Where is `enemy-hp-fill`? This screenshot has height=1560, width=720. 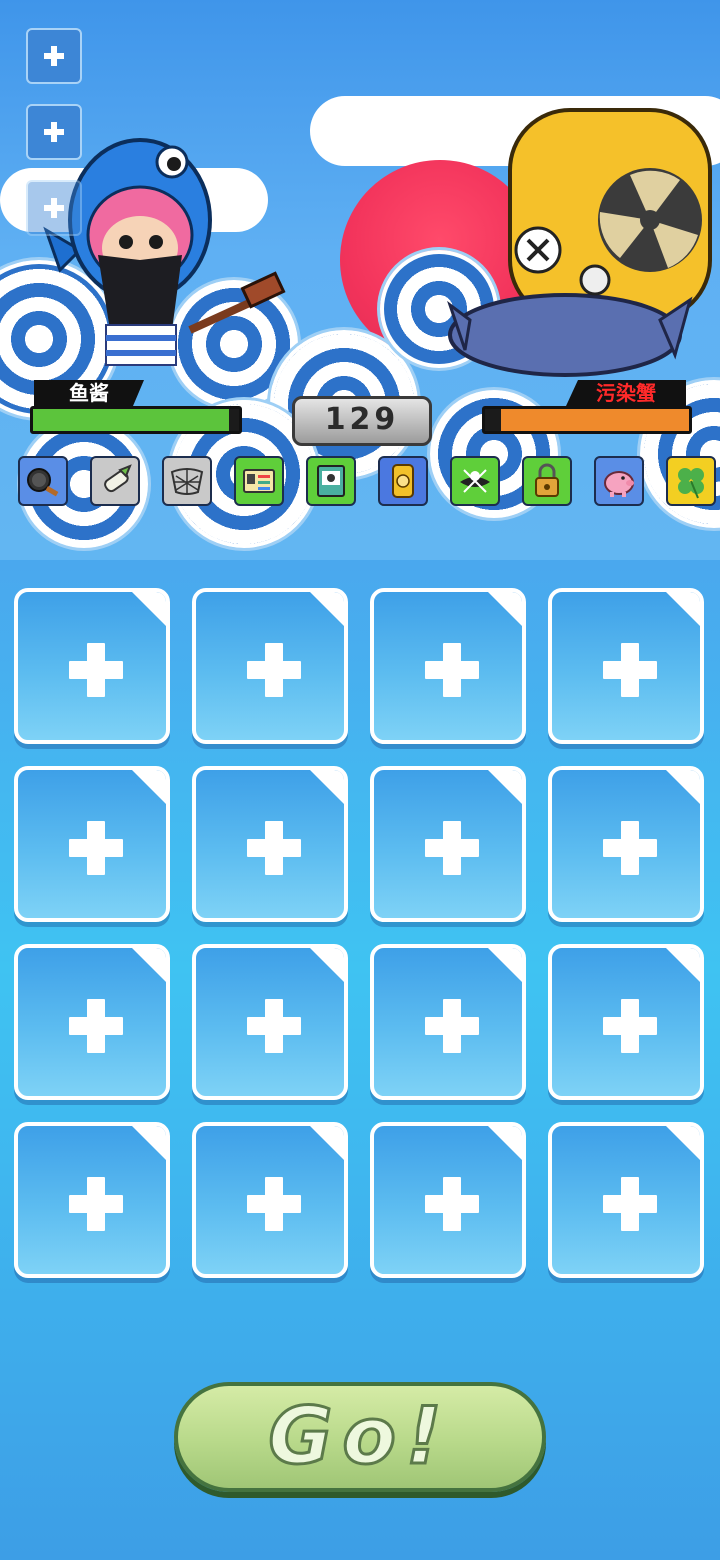
enemy-hp-fill is located at coordinates (595, 420).